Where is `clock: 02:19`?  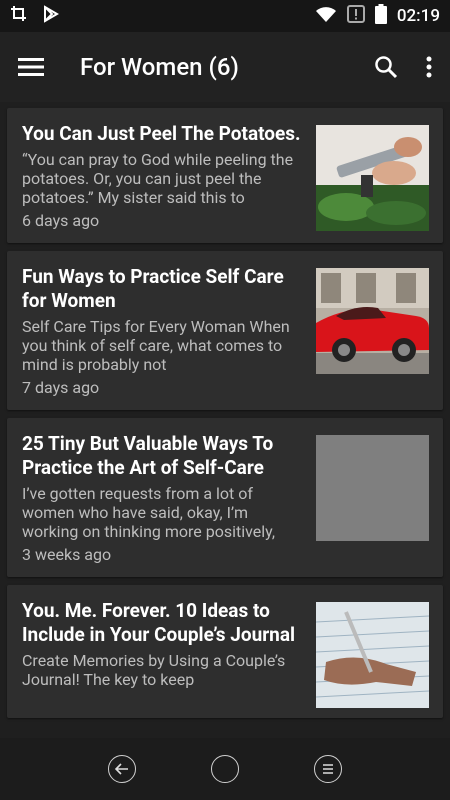
clock: 02:19 is located at coordinates (418, 16).